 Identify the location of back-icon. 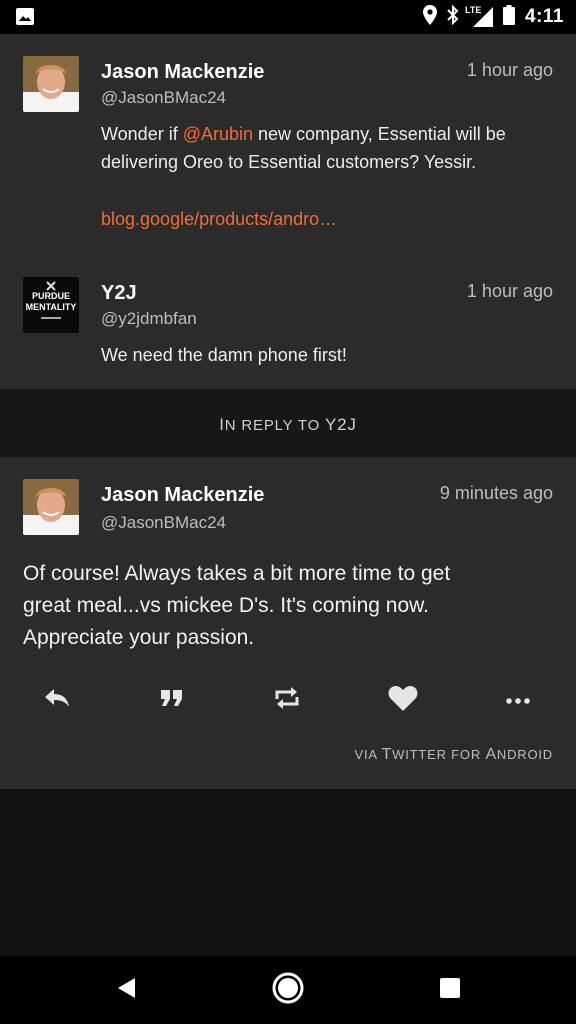
(126, 990).